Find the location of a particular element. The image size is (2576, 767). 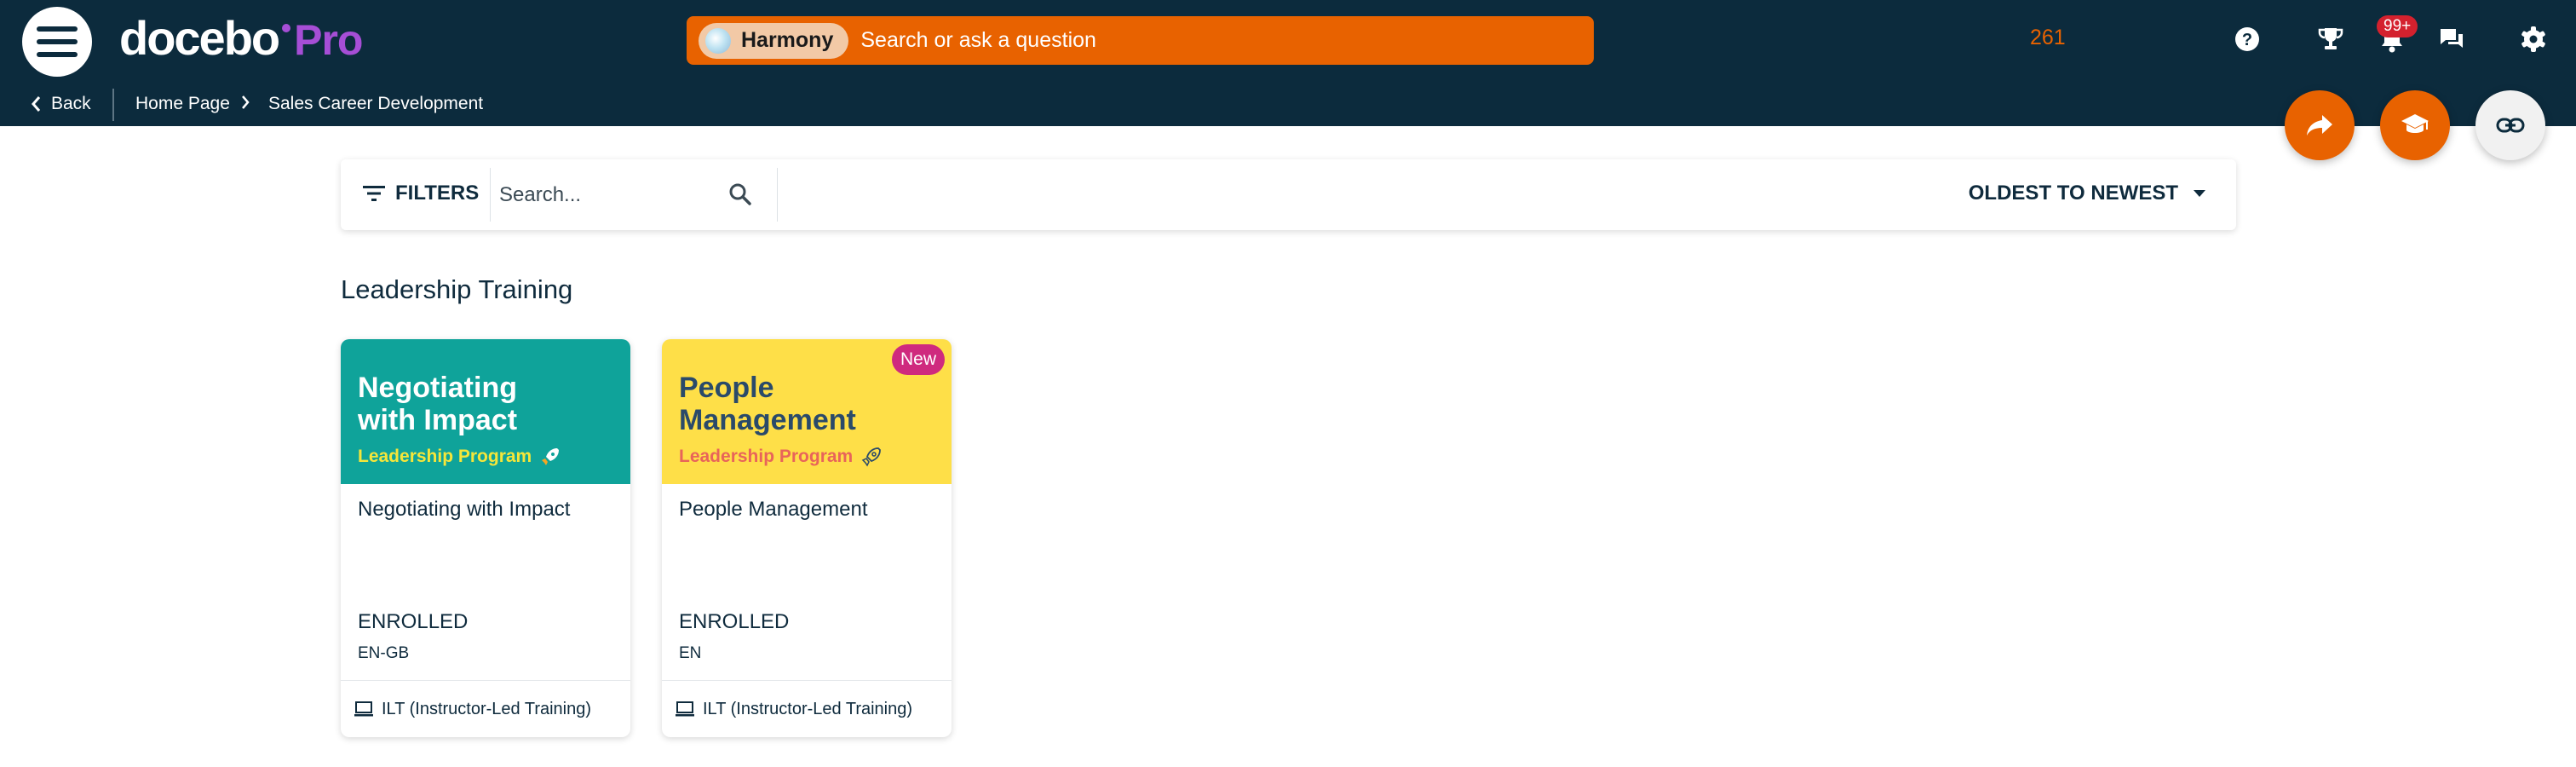

achievements-button is located at coordinates (2330, 39).